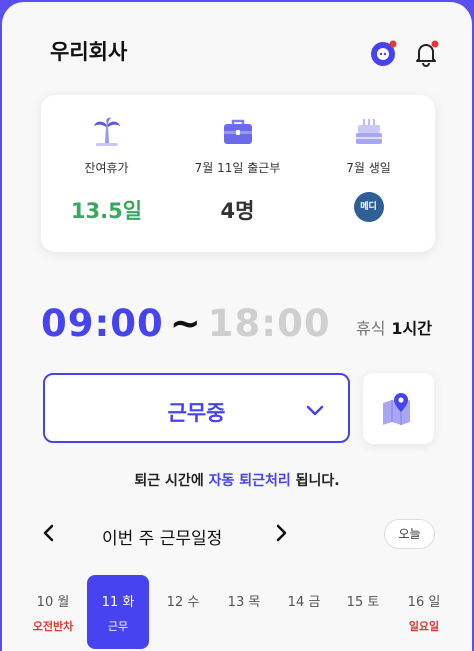 The image size is (474, 651). Describe the element at coordinates (53, 602) in the screenshot. I see `day-label: 10 월` at that location.